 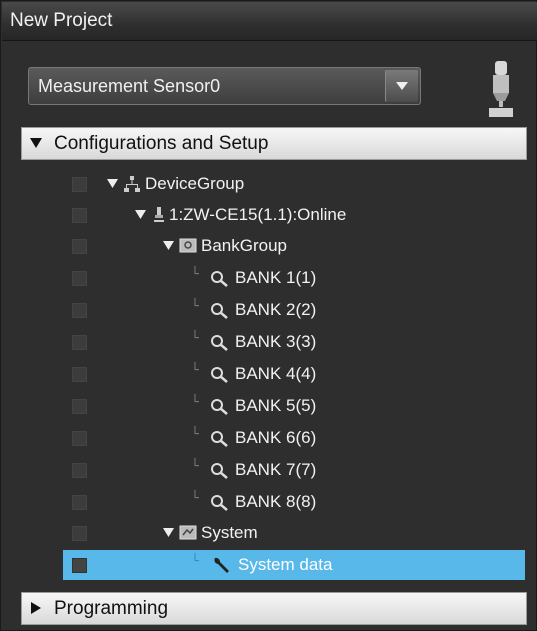 I want to click on device-group-icon, so click(x=132, y=184).